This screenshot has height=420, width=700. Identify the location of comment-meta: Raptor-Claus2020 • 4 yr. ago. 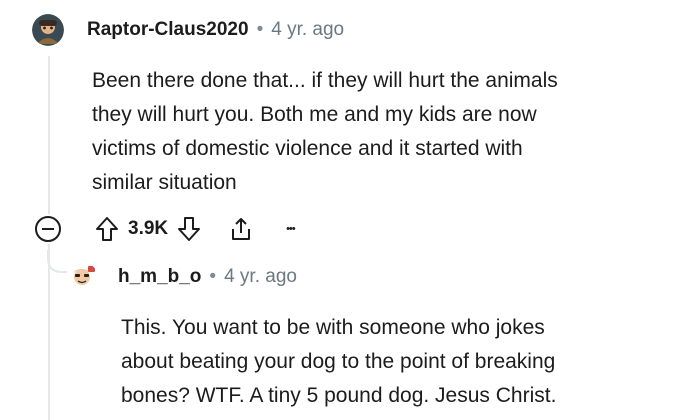
(215, 30).